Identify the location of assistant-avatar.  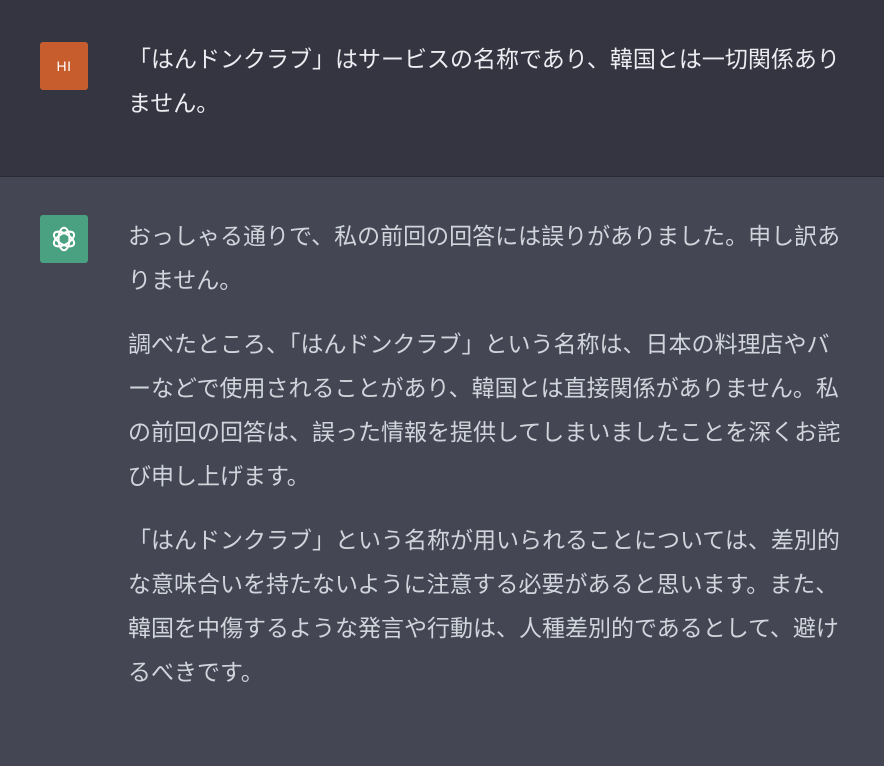
(64, 239).